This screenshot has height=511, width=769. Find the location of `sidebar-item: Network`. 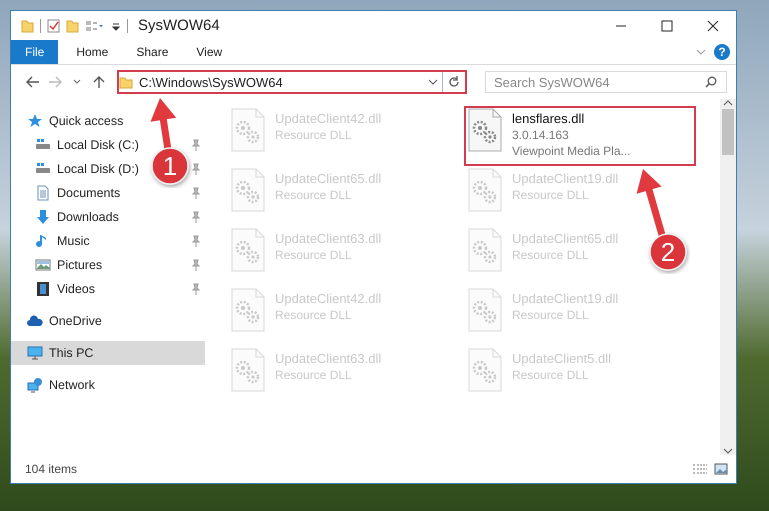

sidebar-item: Network is located at coordinates (61, 385).